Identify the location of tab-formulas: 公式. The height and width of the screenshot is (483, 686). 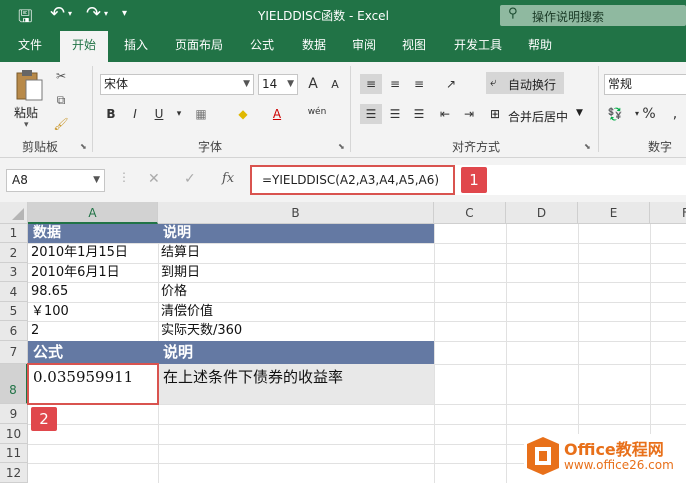
(262, 46).